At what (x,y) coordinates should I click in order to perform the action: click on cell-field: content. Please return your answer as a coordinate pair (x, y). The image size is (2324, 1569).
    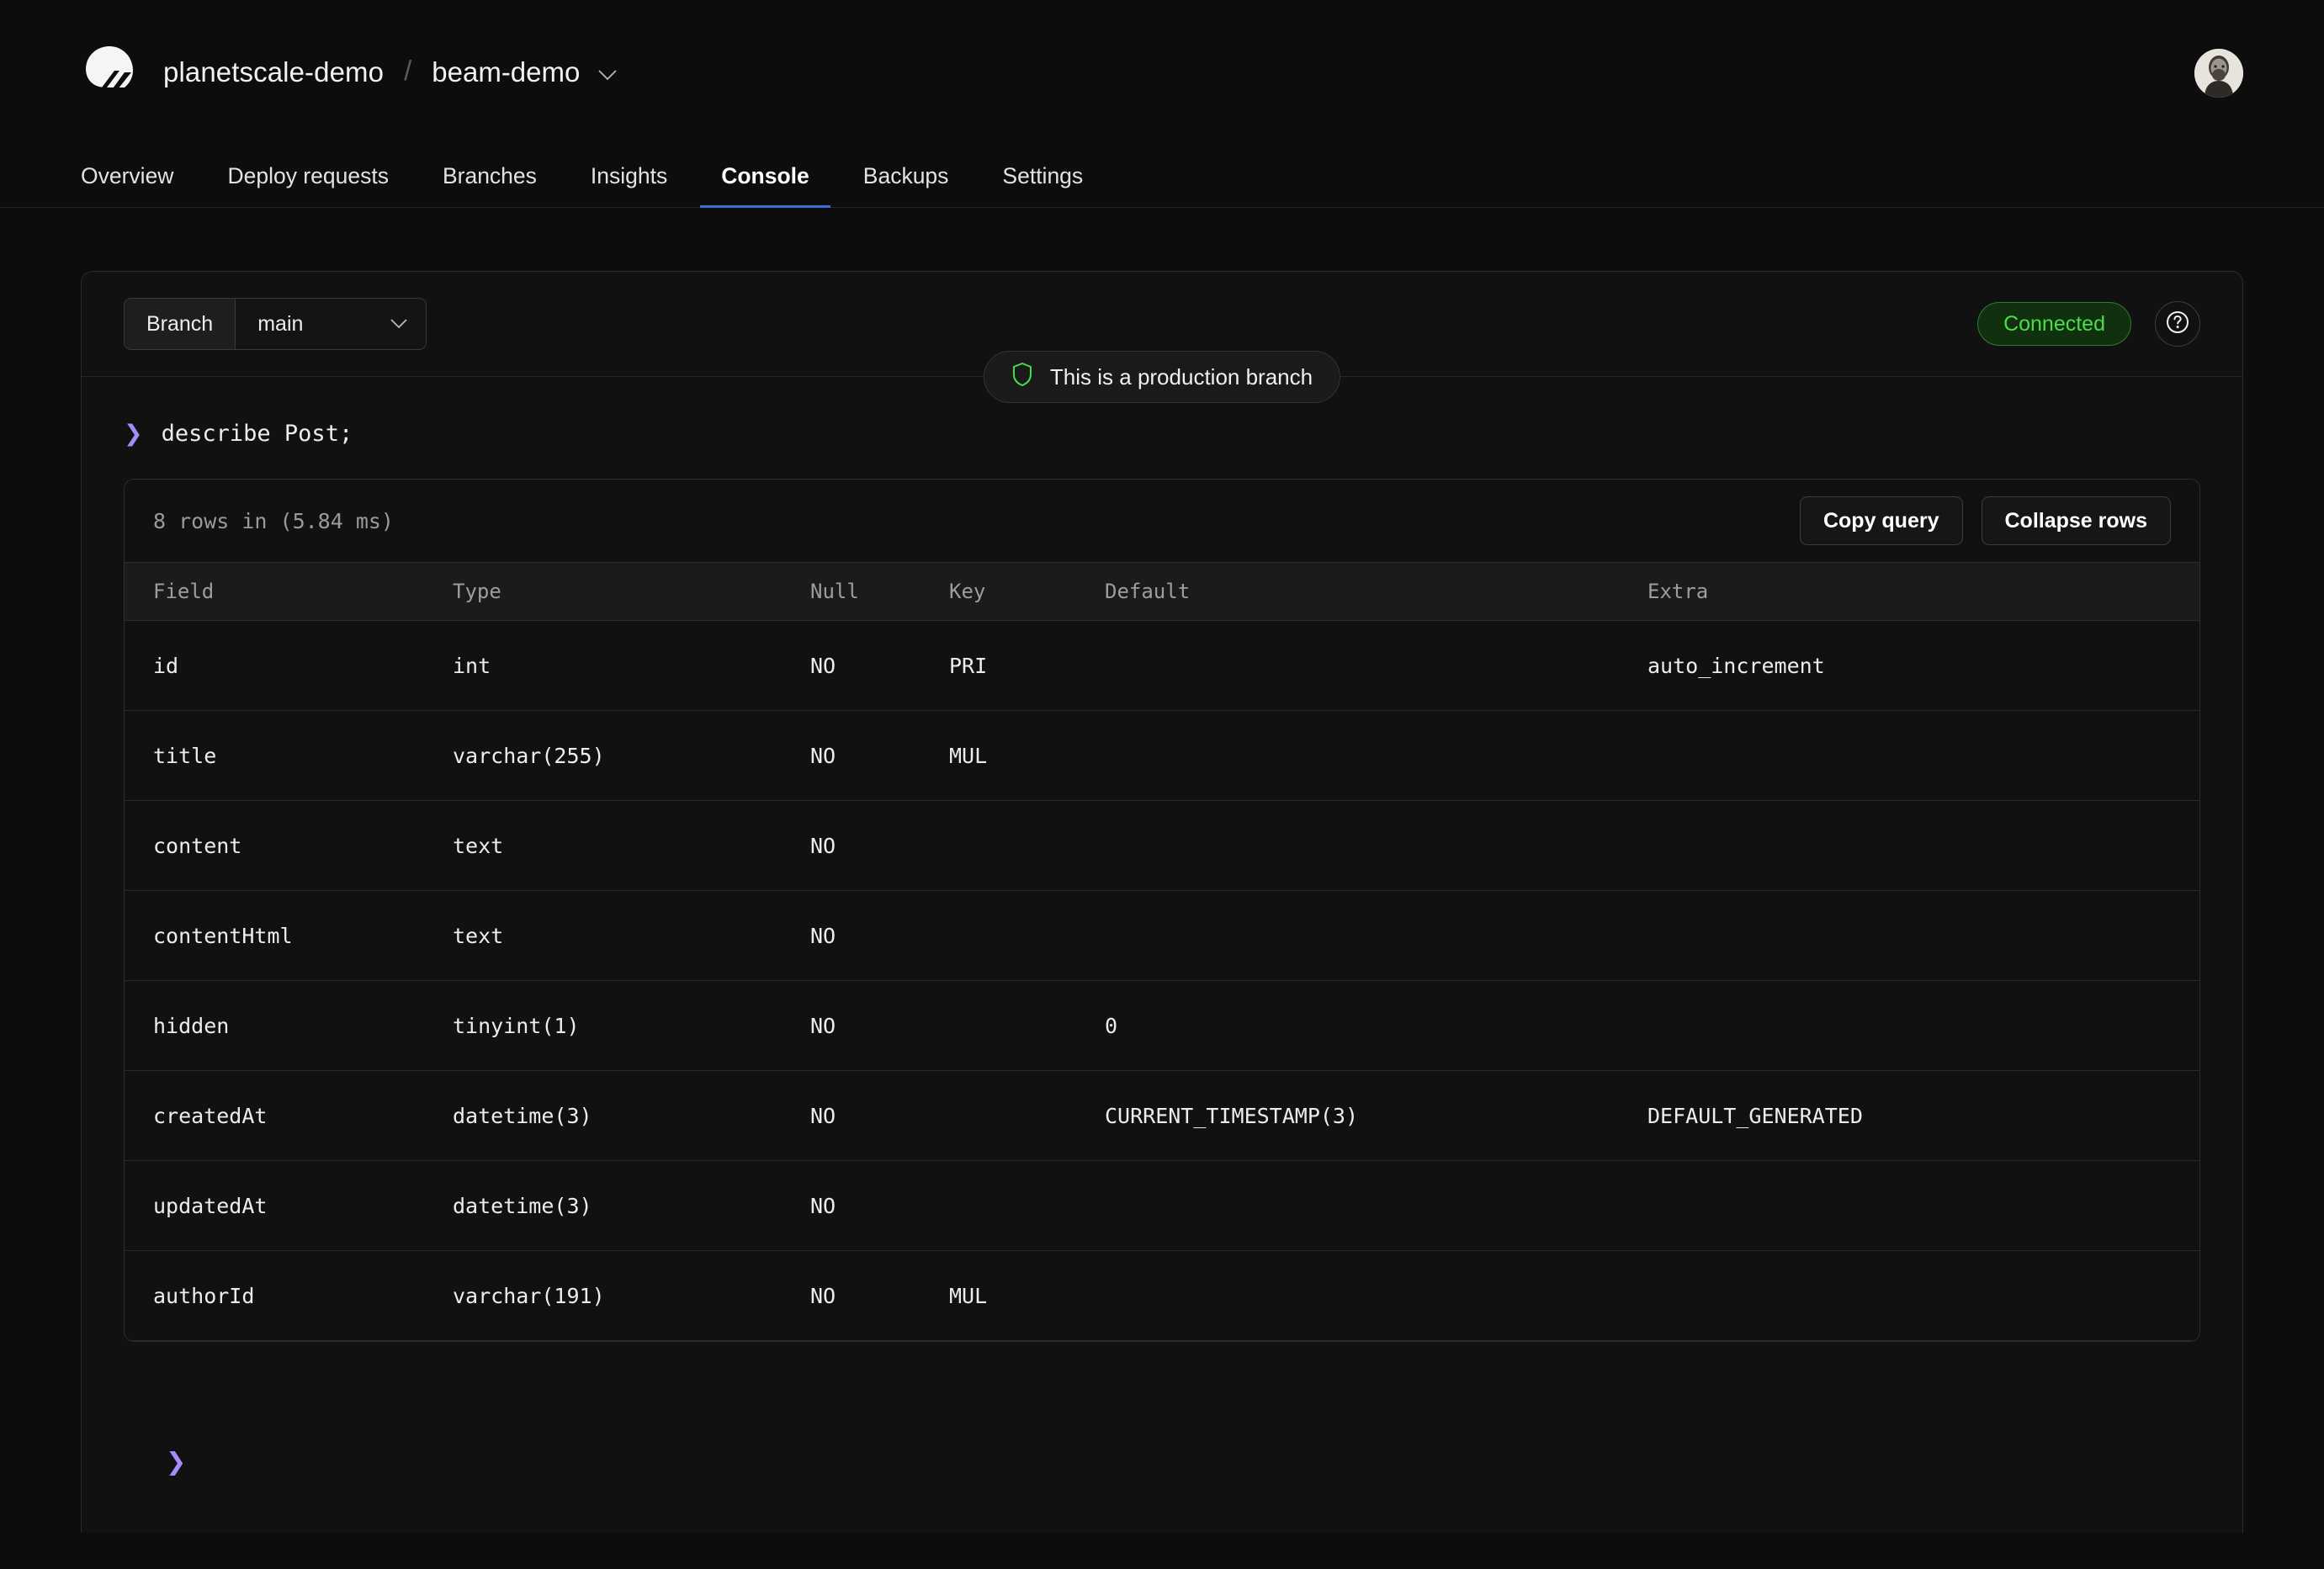
    Looking at the image, I should click on (289, 846).